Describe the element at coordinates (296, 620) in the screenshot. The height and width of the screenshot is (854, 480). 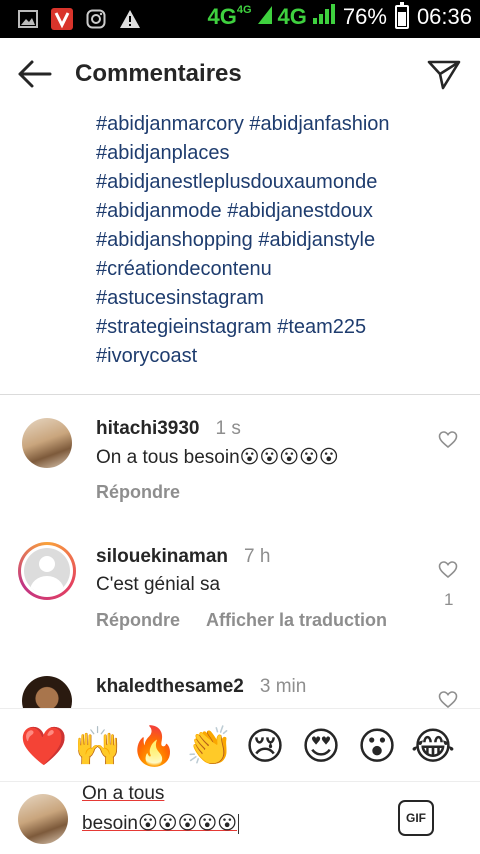
I see `translate-button: Afficher la traduction` at that location.